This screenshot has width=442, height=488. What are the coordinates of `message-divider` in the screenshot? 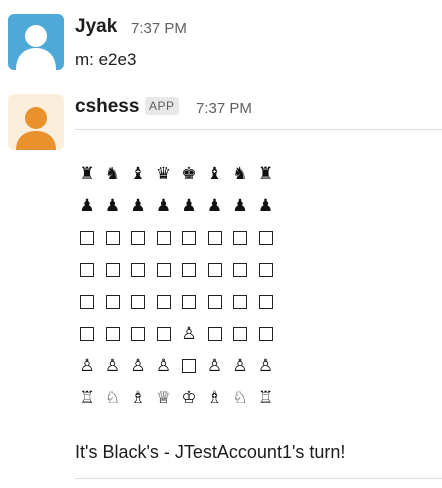 It's located at (258, 129).